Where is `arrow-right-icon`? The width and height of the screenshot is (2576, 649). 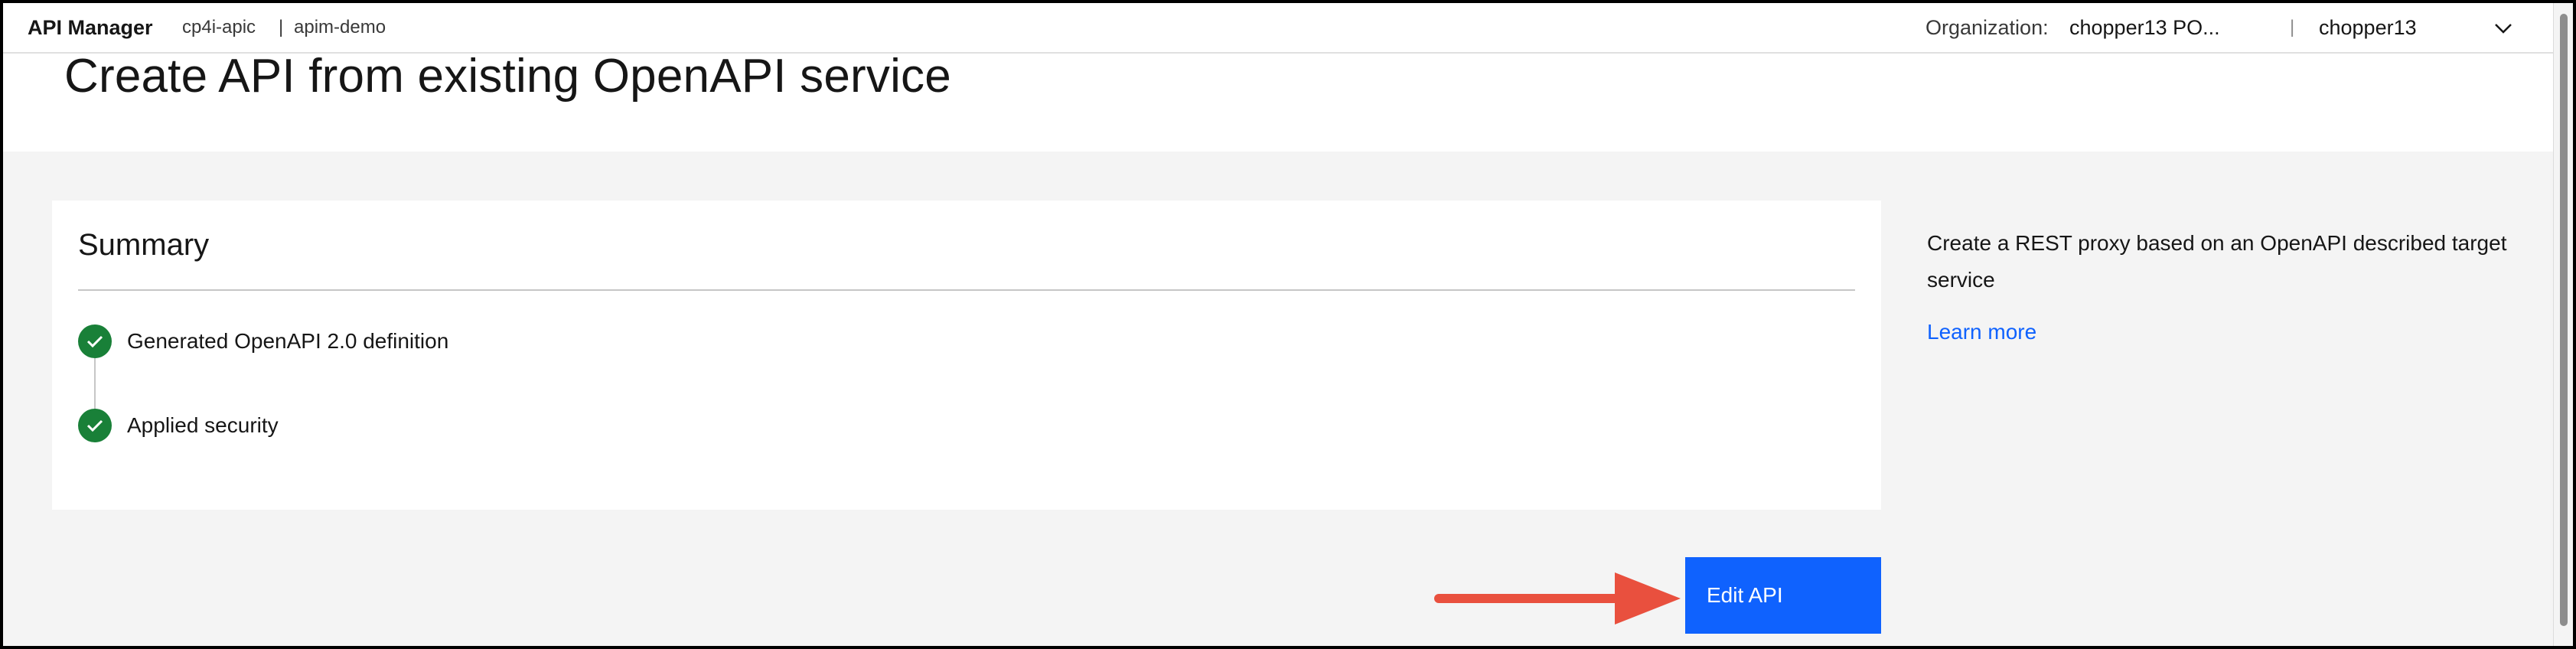 arrow-right-icon is located at coordinates (1557, 598).